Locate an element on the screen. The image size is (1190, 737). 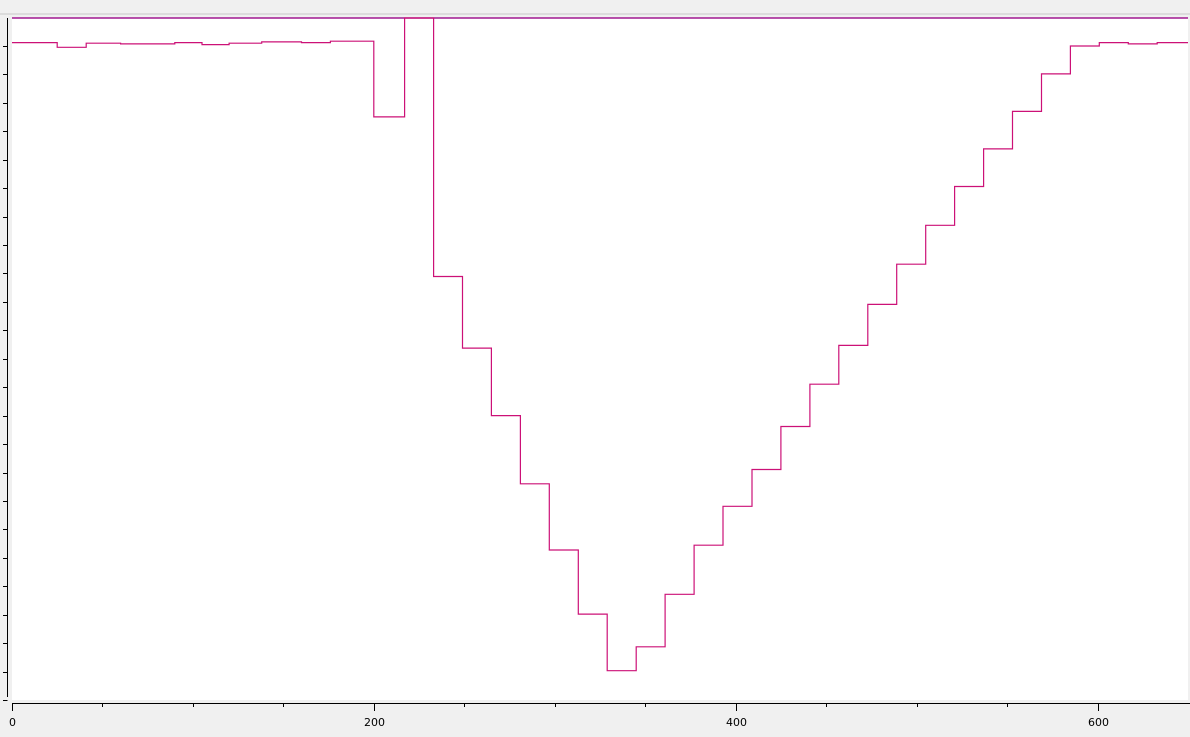
x-tick-label: 200 is located at coordinates (374, 722).